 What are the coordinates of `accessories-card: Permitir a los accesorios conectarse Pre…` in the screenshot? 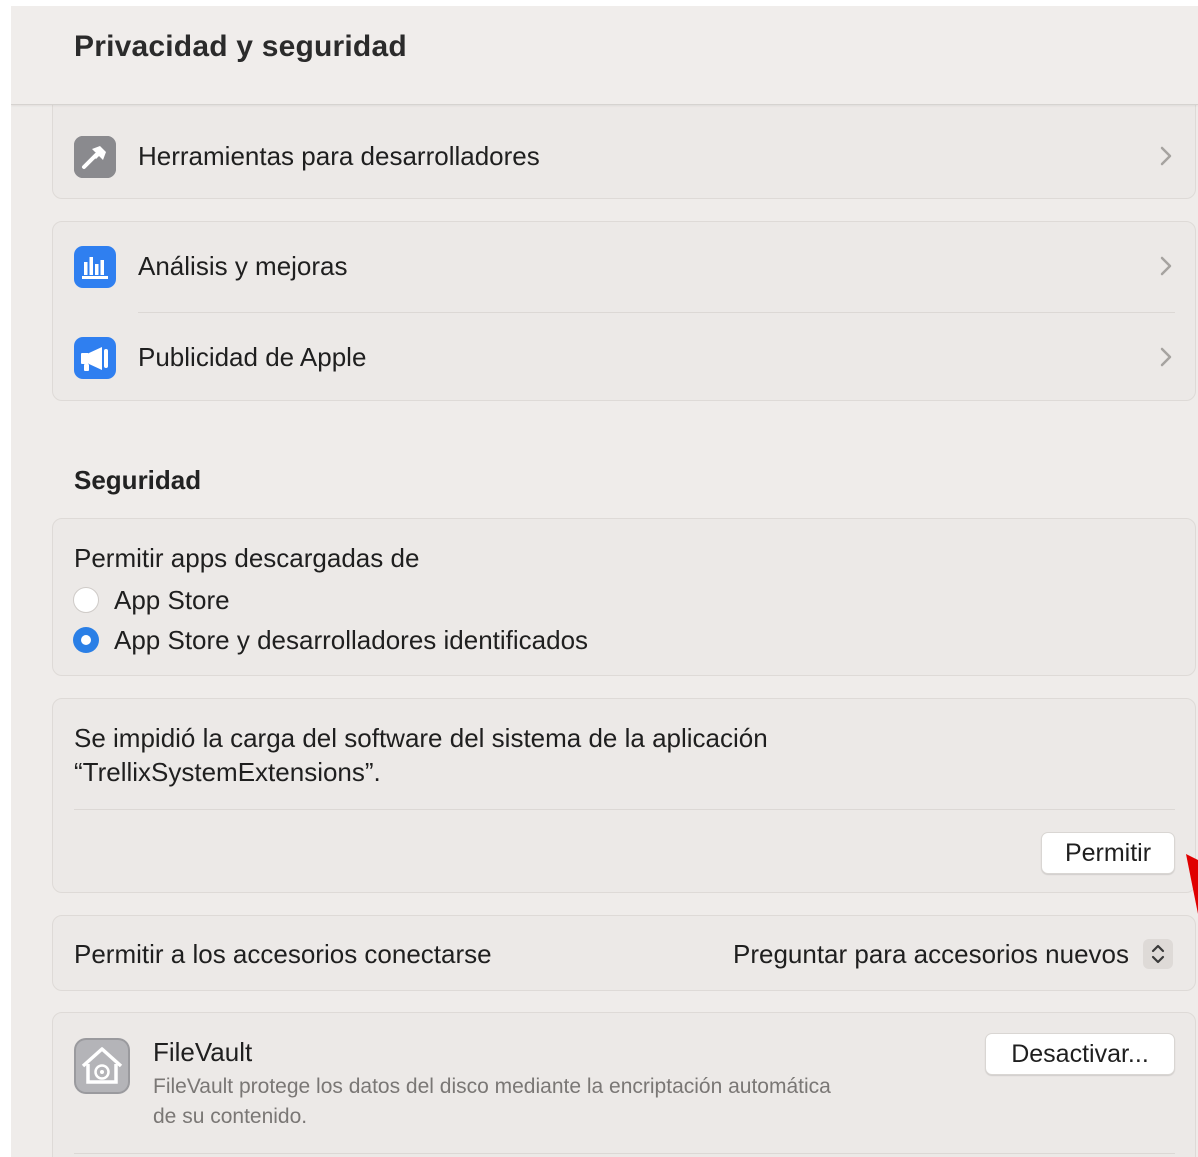 It's located at (624, 953).